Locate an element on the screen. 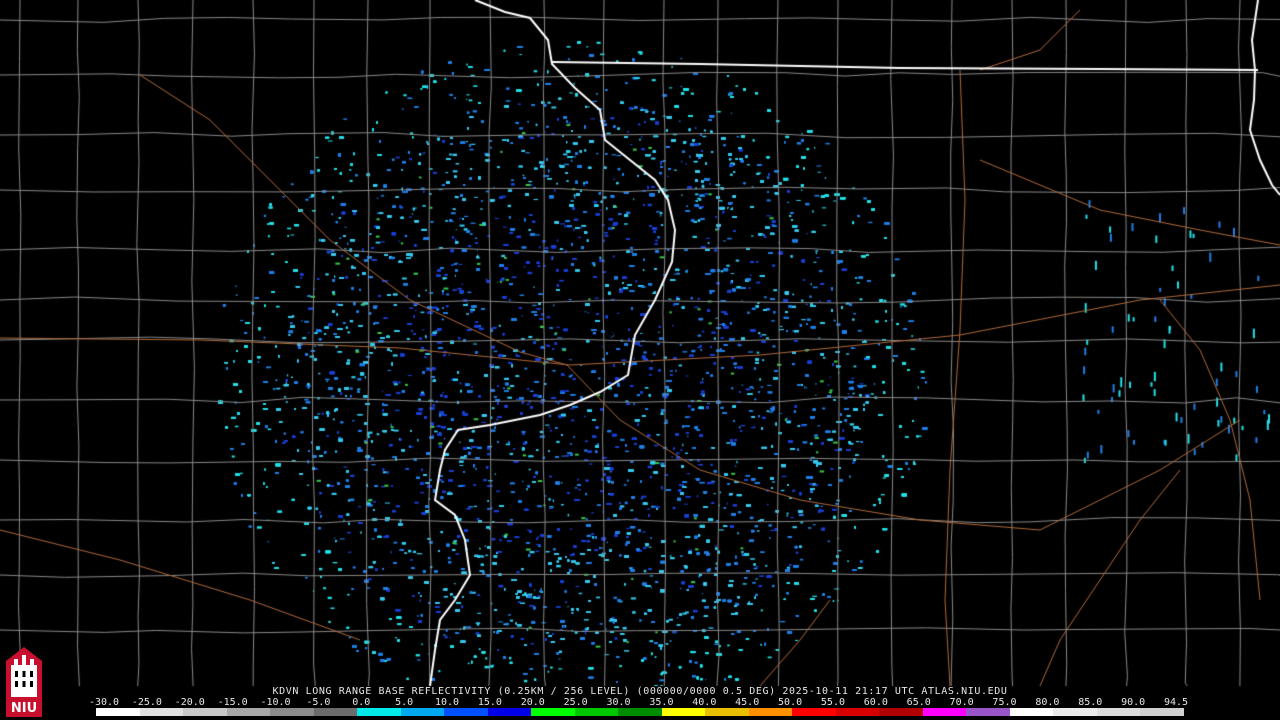 The image size is (1280, 720). colorbar-tick-label: 5.0 is located at coordinates (404, 702).